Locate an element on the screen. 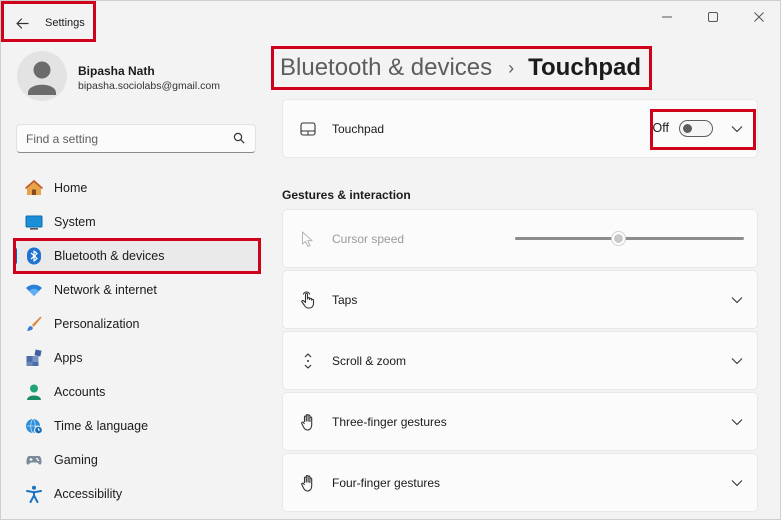 Image resolution: width=781 pixels, height=520 pixels. minimize-button is located at coordinates (667, 17).